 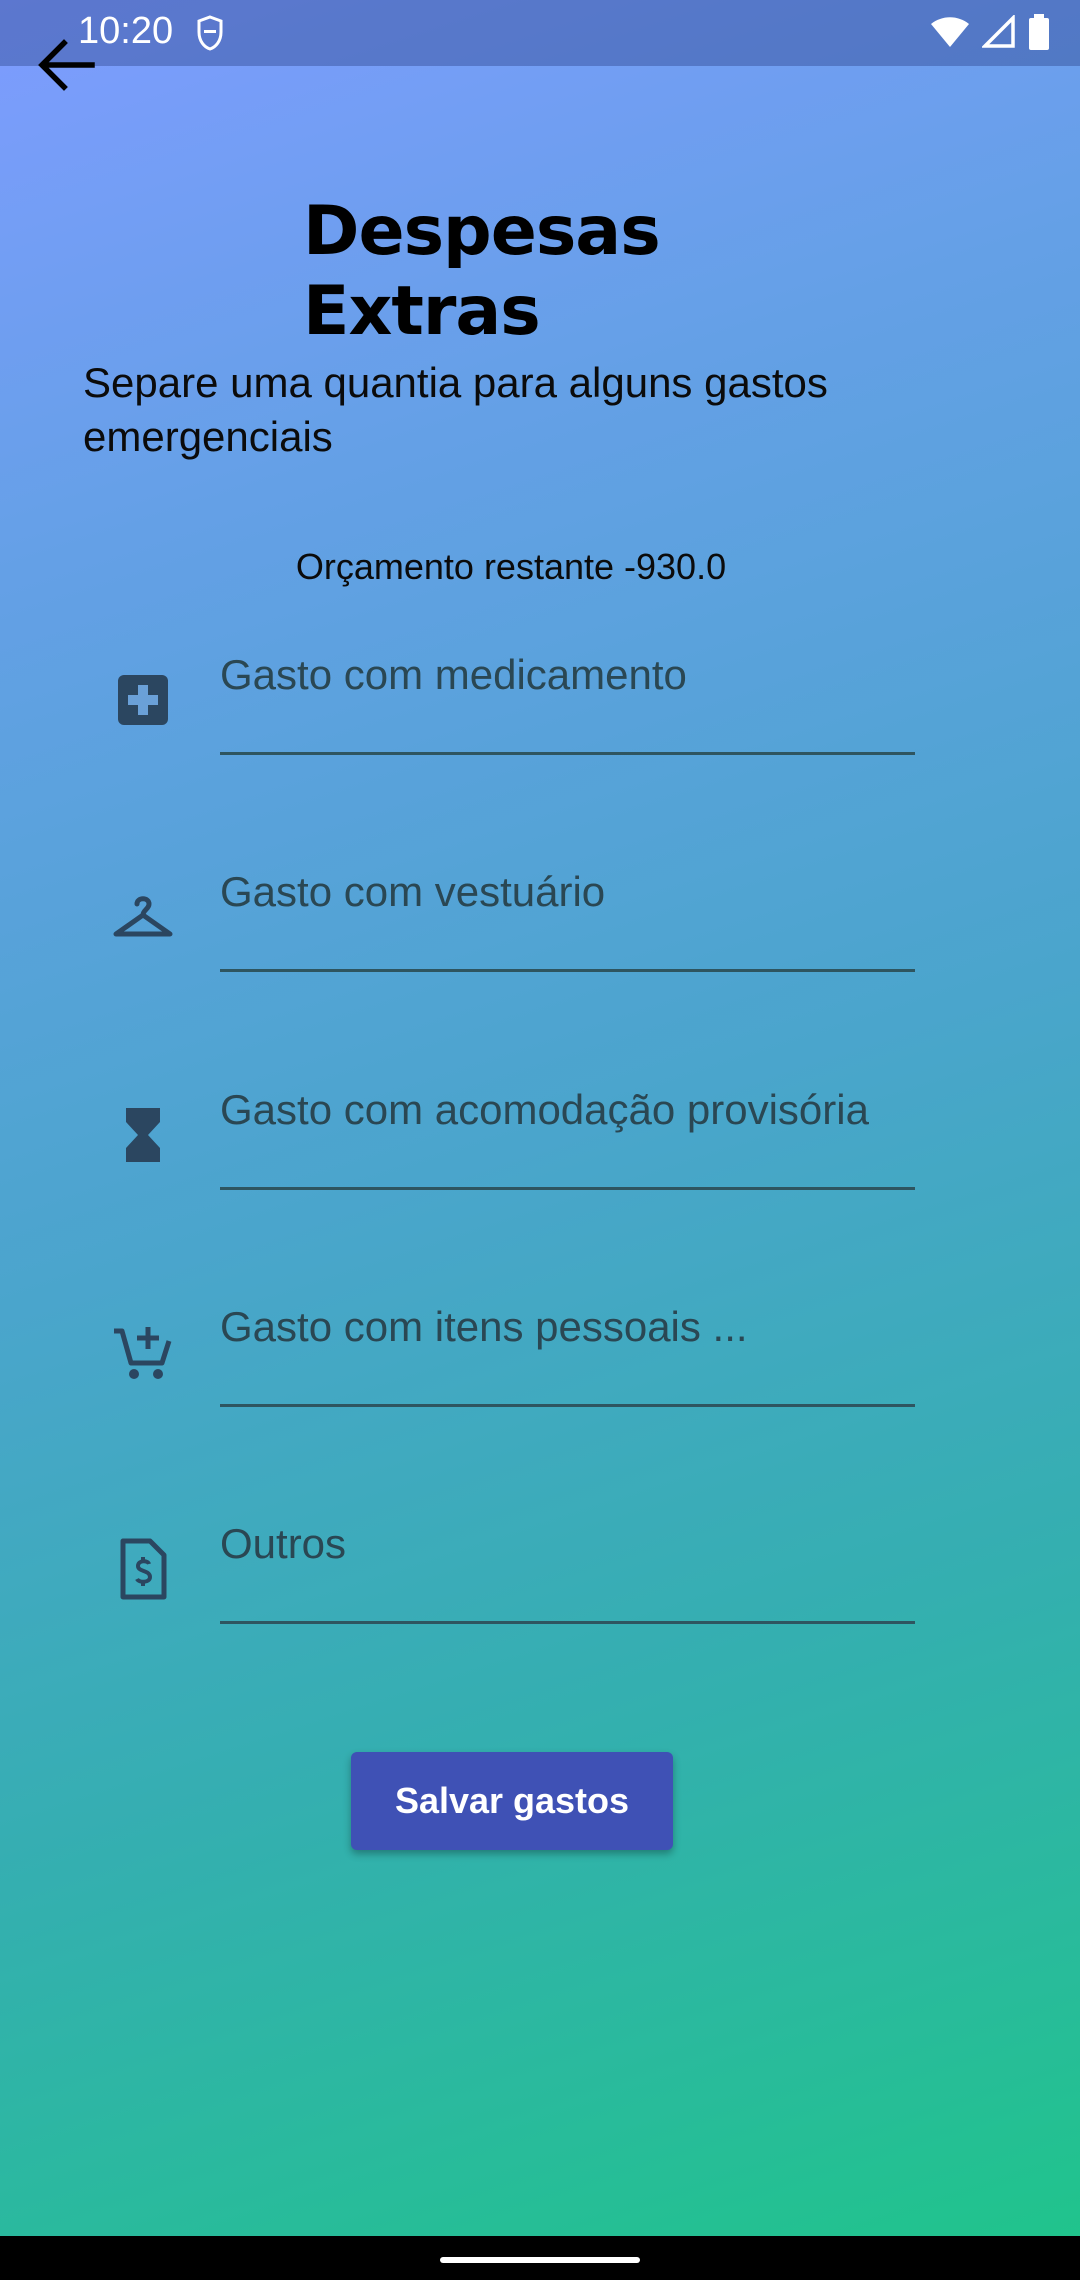 I want to click on back-arrow-icon, so click(x=65, y=65).